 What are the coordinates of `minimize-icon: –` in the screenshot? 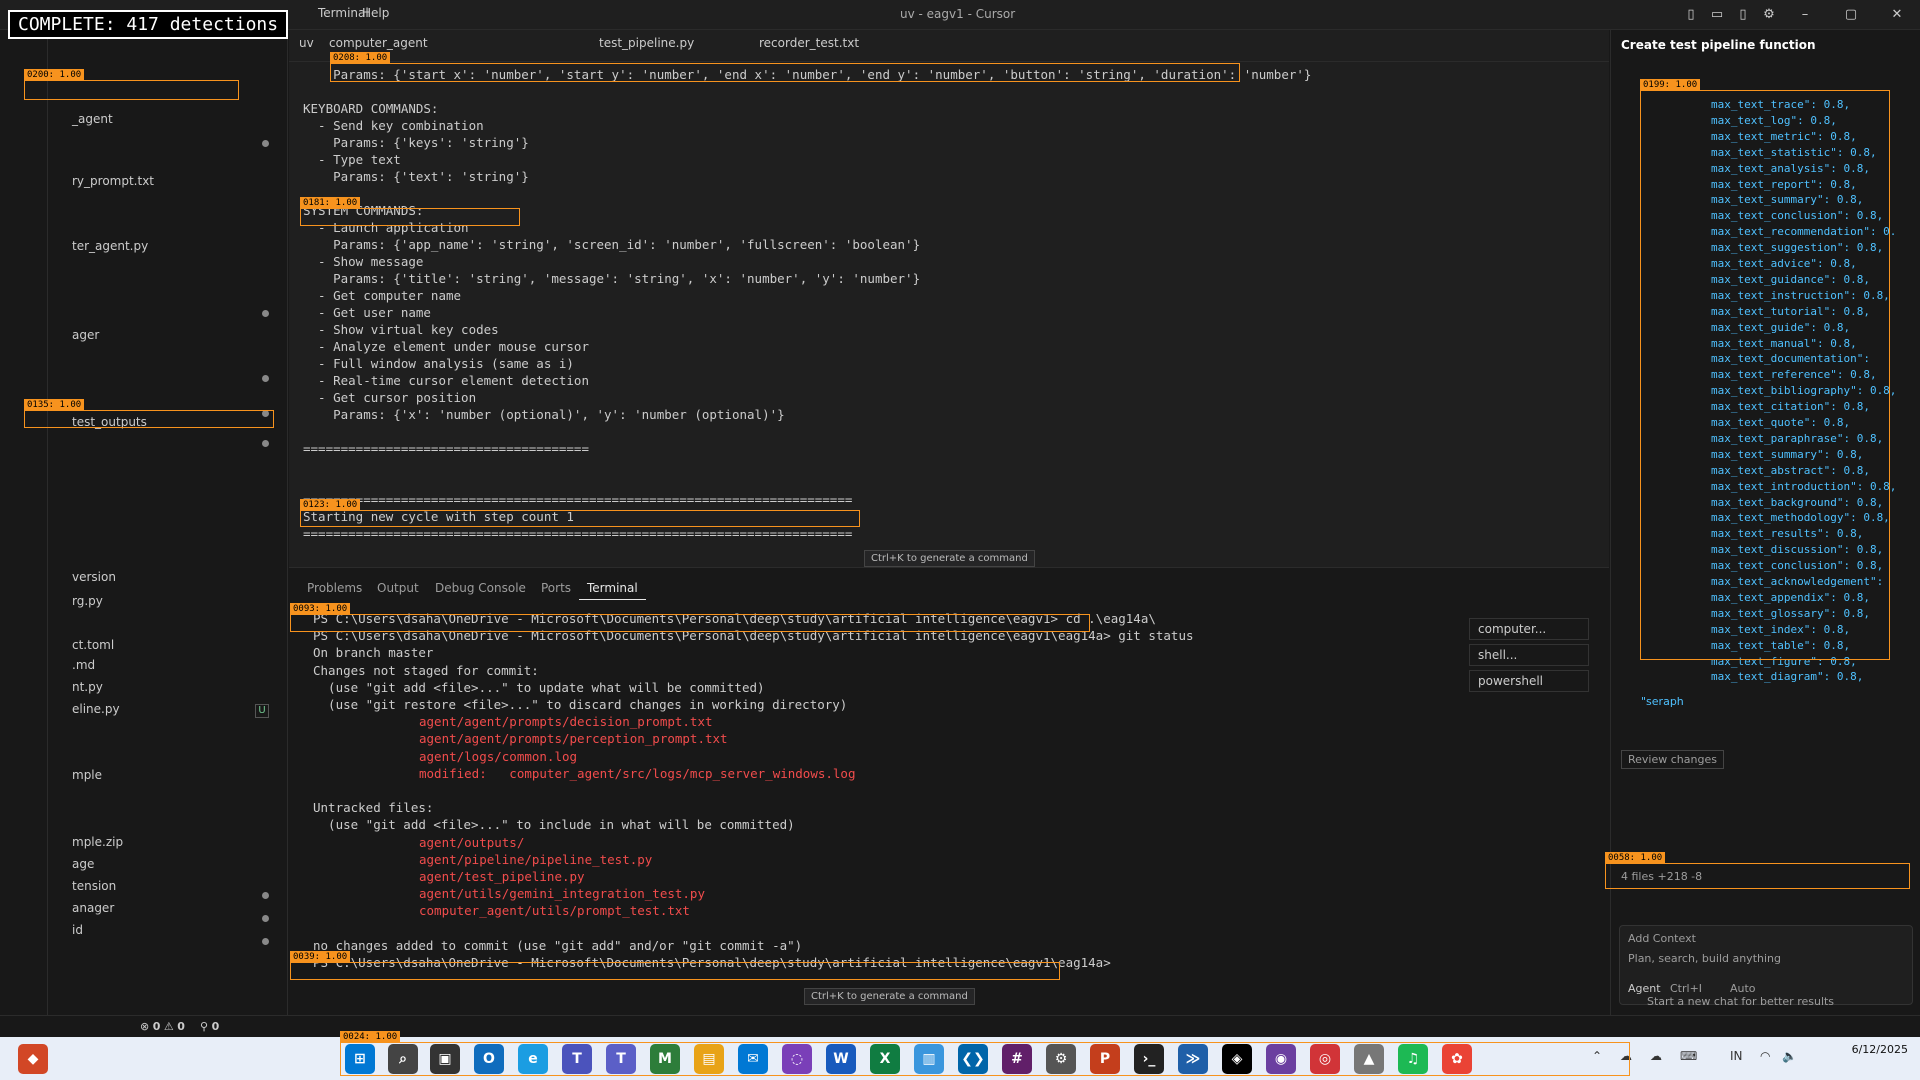 It's located at (1805, 15).